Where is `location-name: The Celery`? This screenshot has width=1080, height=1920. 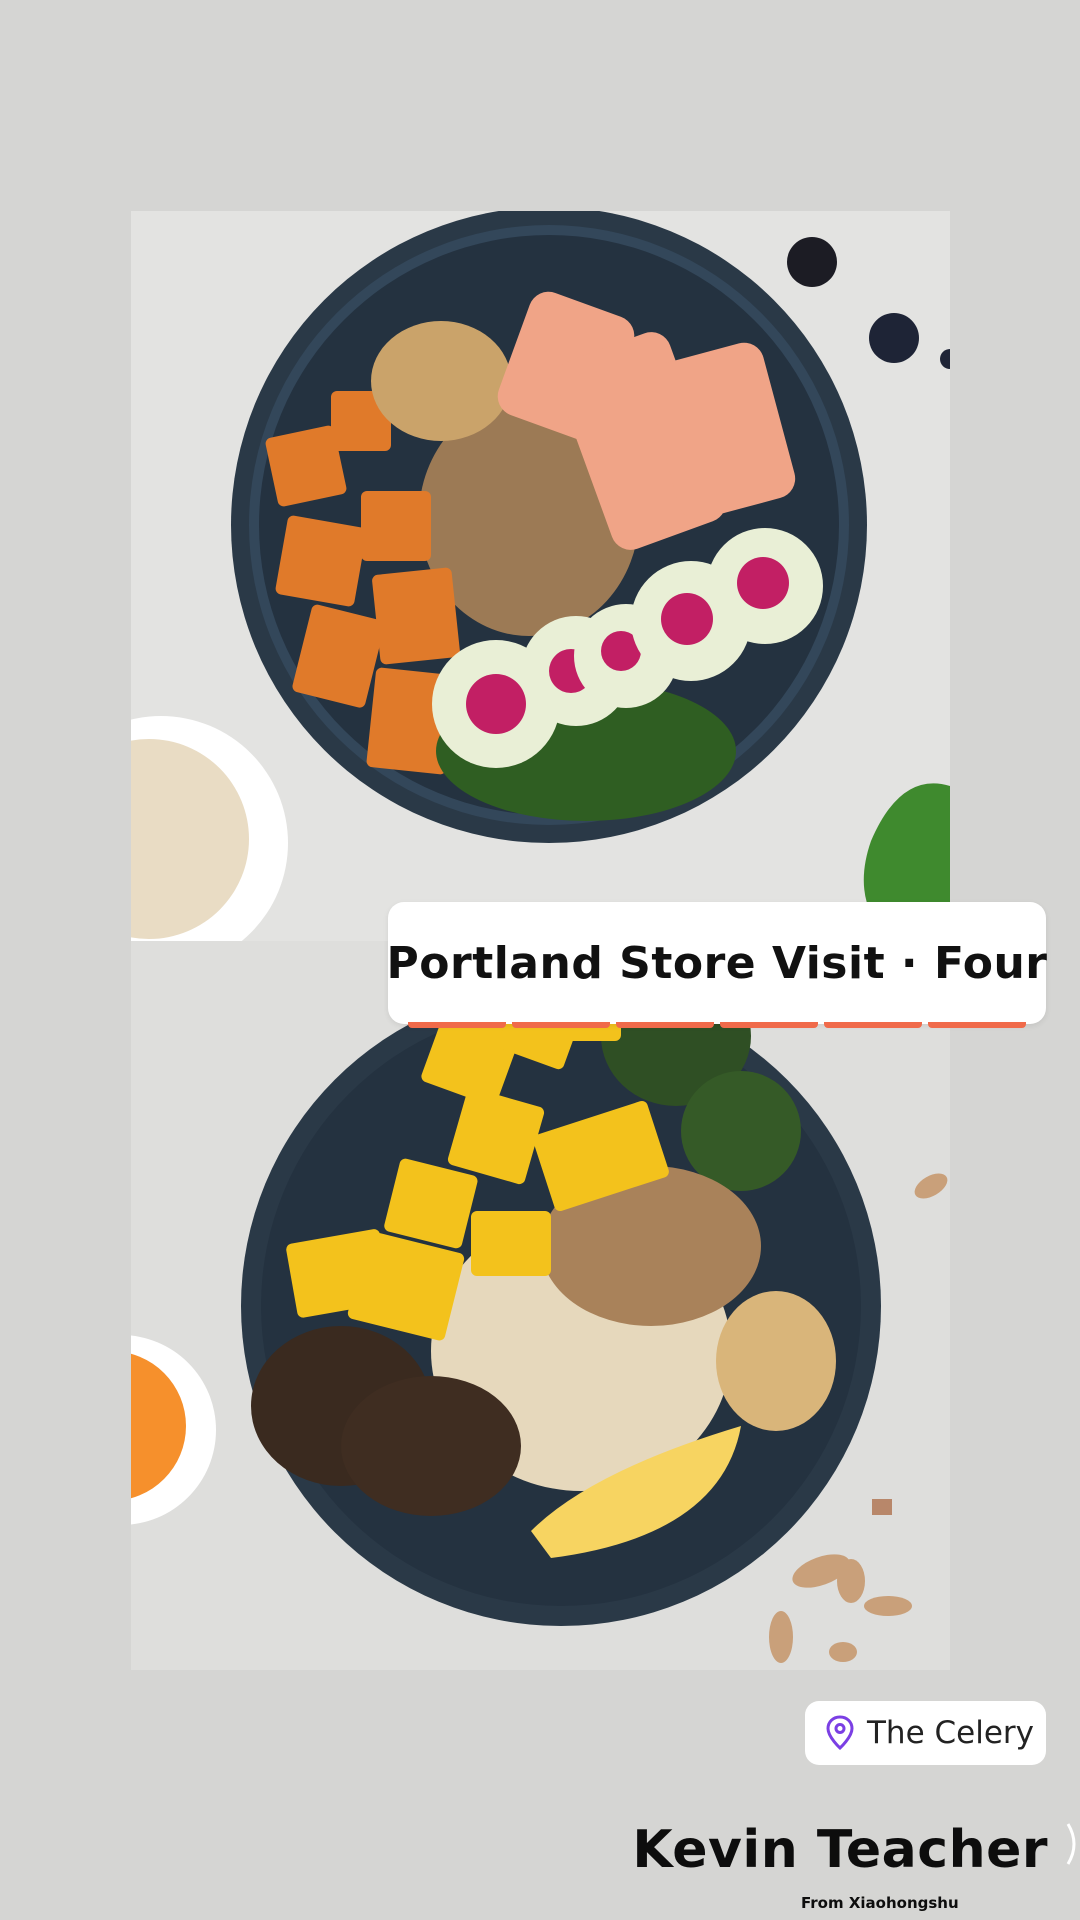 location-name: The Celery is located at coordinates (951, 1733).